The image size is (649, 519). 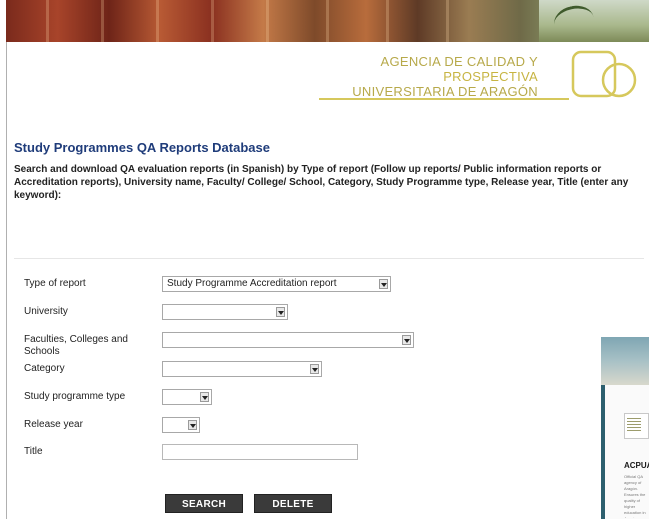 I want to click on logo-line-1: AGENCIA DE CALIDAD Y, so click(x=459, y=61).